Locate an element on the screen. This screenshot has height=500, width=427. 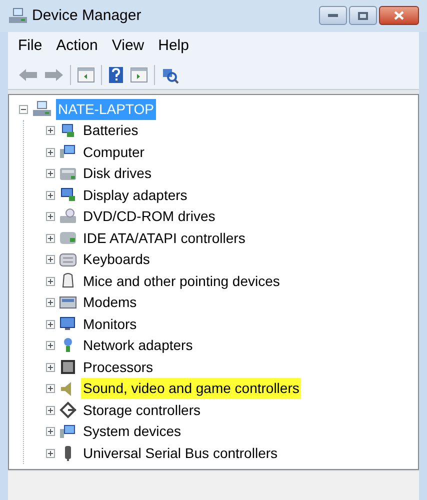
tree-item: DVD/CD-ROM drives is located at coordinates (149, 217).